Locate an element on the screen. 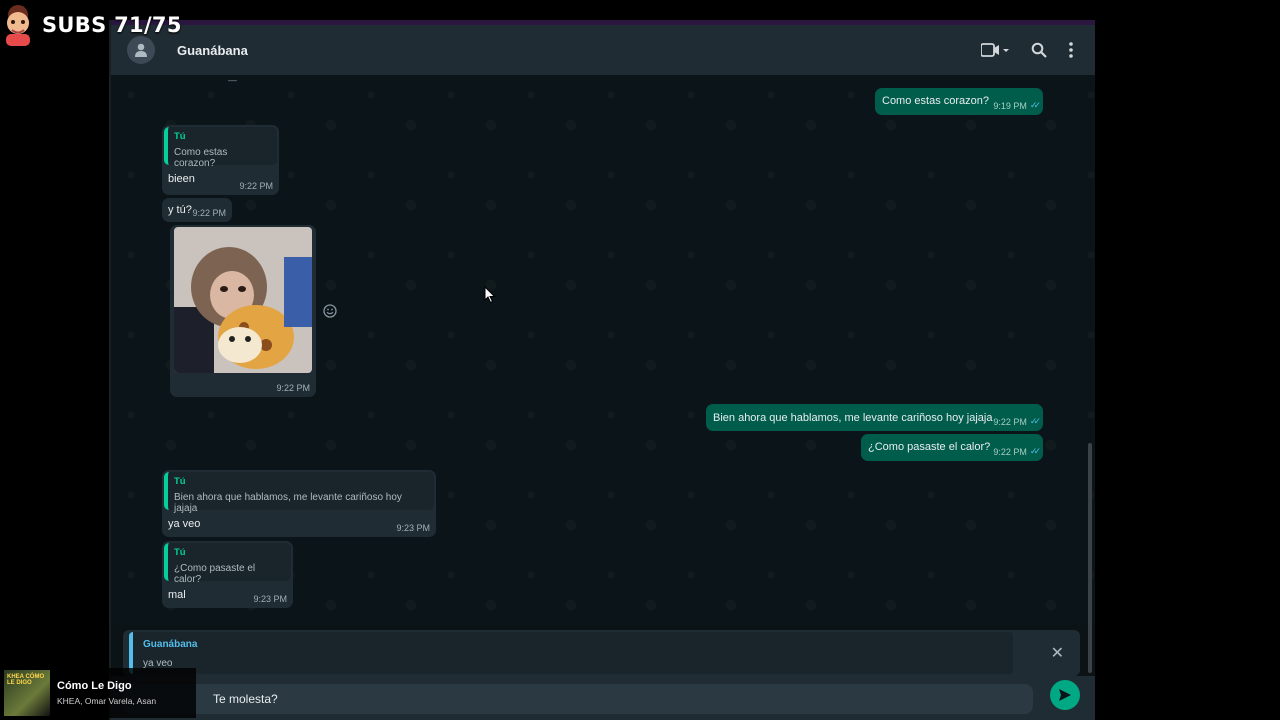  chat-scrollbar is located at coordinates (1090, 558).